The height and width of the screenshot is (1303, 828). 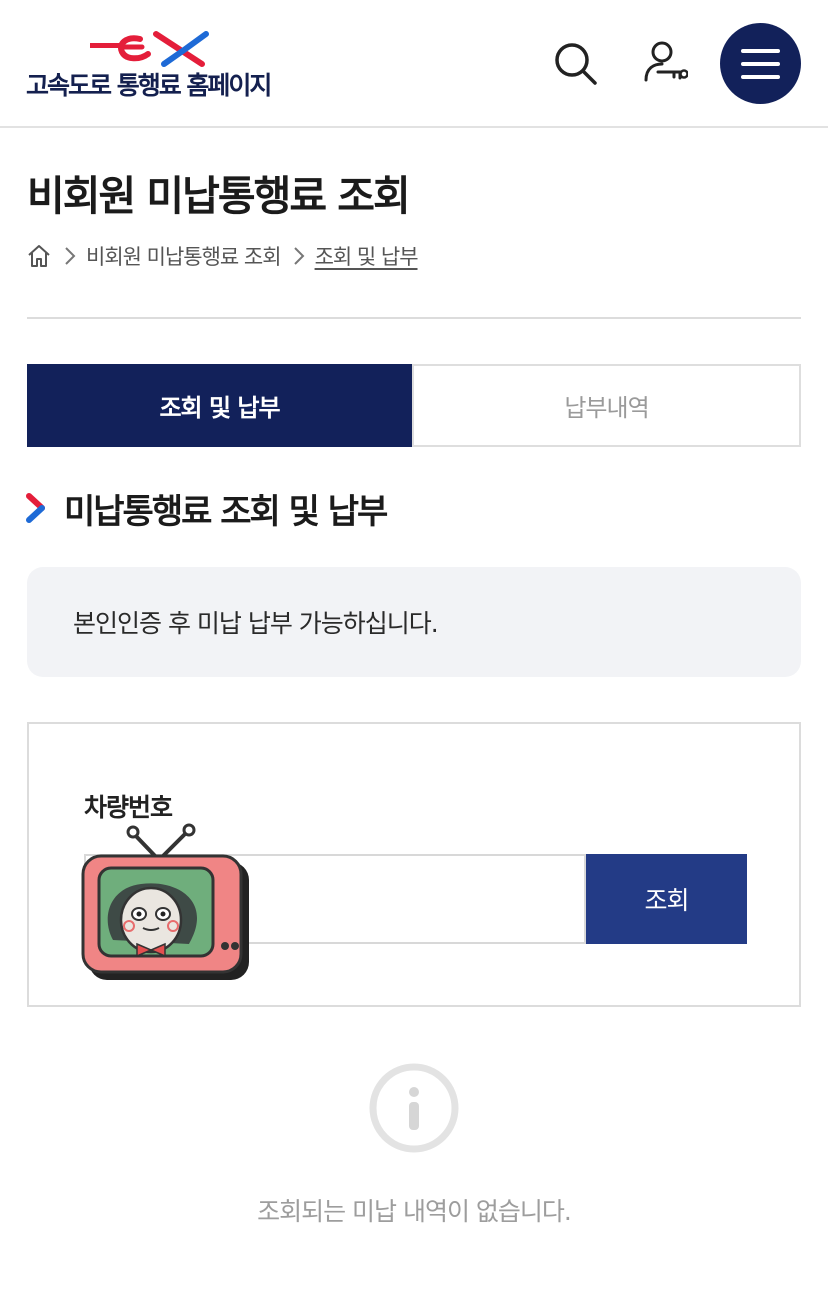 I want to click on breadcrumb: 비회원 미납통행료 조회 조회 및 납부, so click(x=222, y=256).